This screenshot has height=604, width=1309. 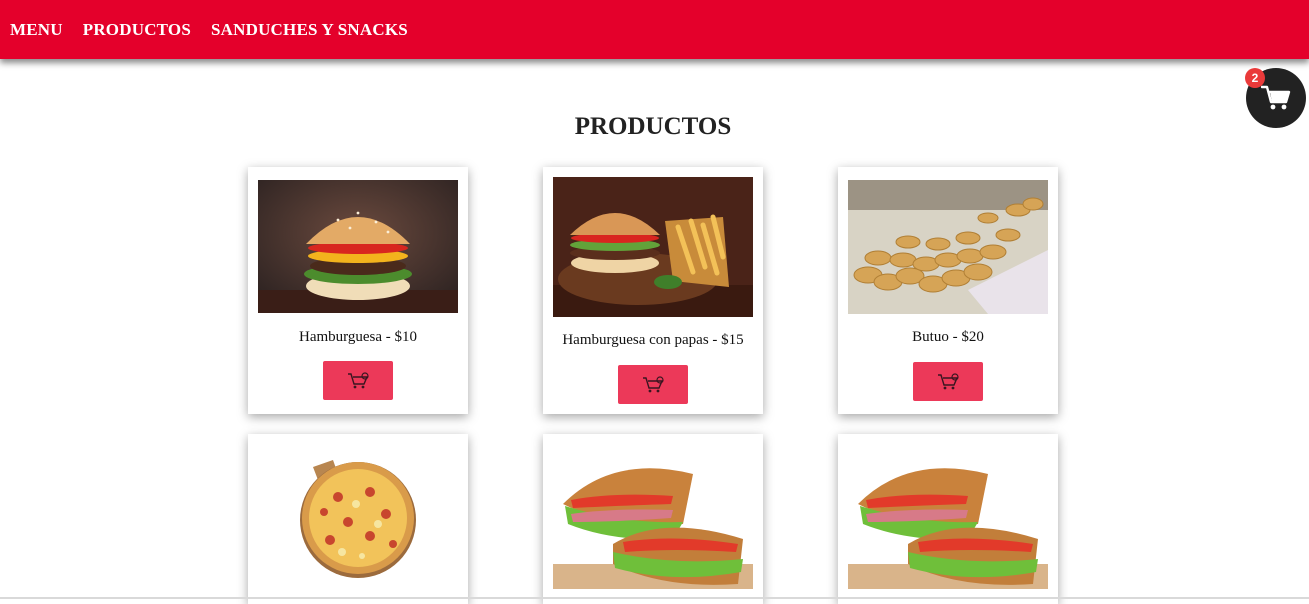 What do you see at coordinates (948, 337) in the screenshot?
I see `product-name: Butuo - $20` at bounding box center [948, 337].